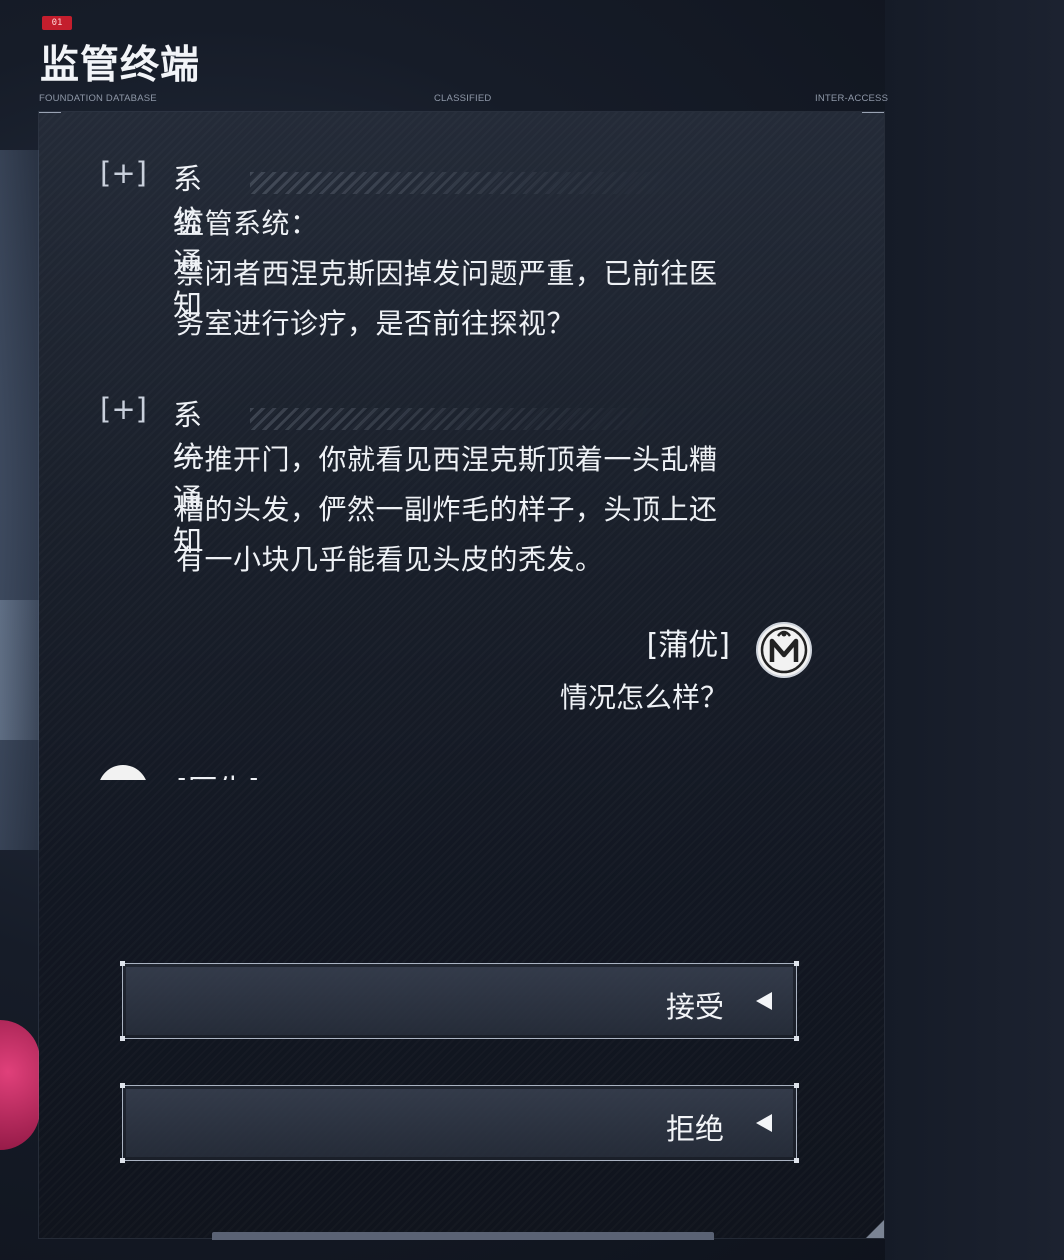 This screenshot has height=1260, width=1064. Describe the element at coordinates (57, 23) in the screenshot. I see `header-badge: 01` at that location.